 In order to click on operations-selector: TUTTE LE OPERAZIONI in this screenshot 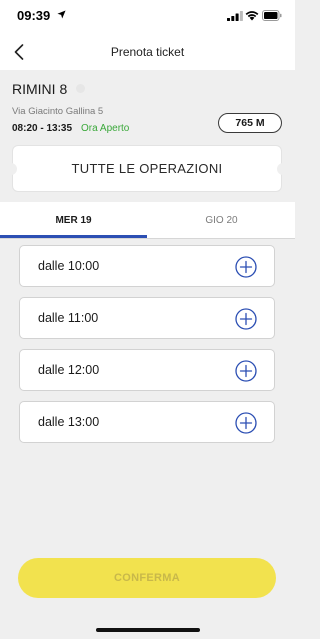, I will do `click(147, 168)`.